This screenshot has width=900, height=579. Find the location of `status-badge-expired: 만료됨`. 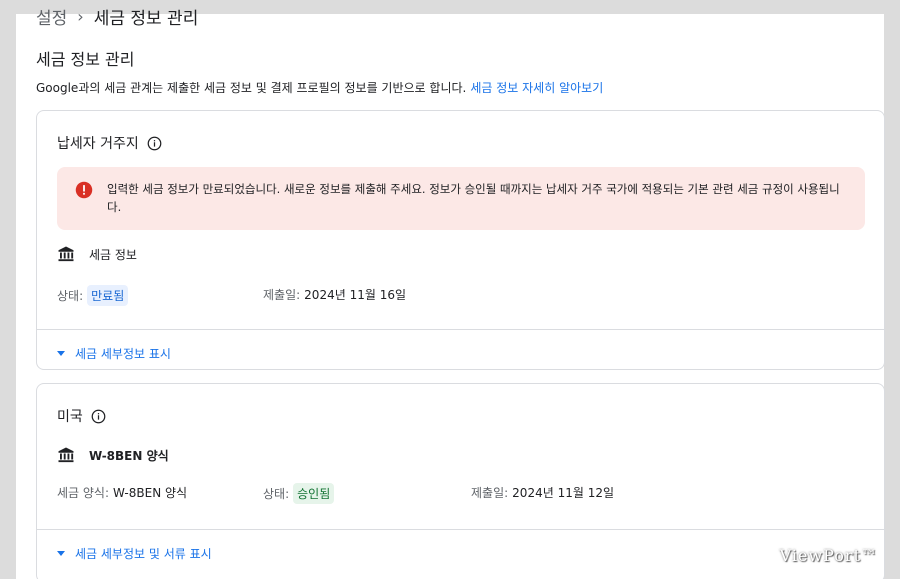

status-badge-expired: 만료됨 is located at coordinates (108, 295).